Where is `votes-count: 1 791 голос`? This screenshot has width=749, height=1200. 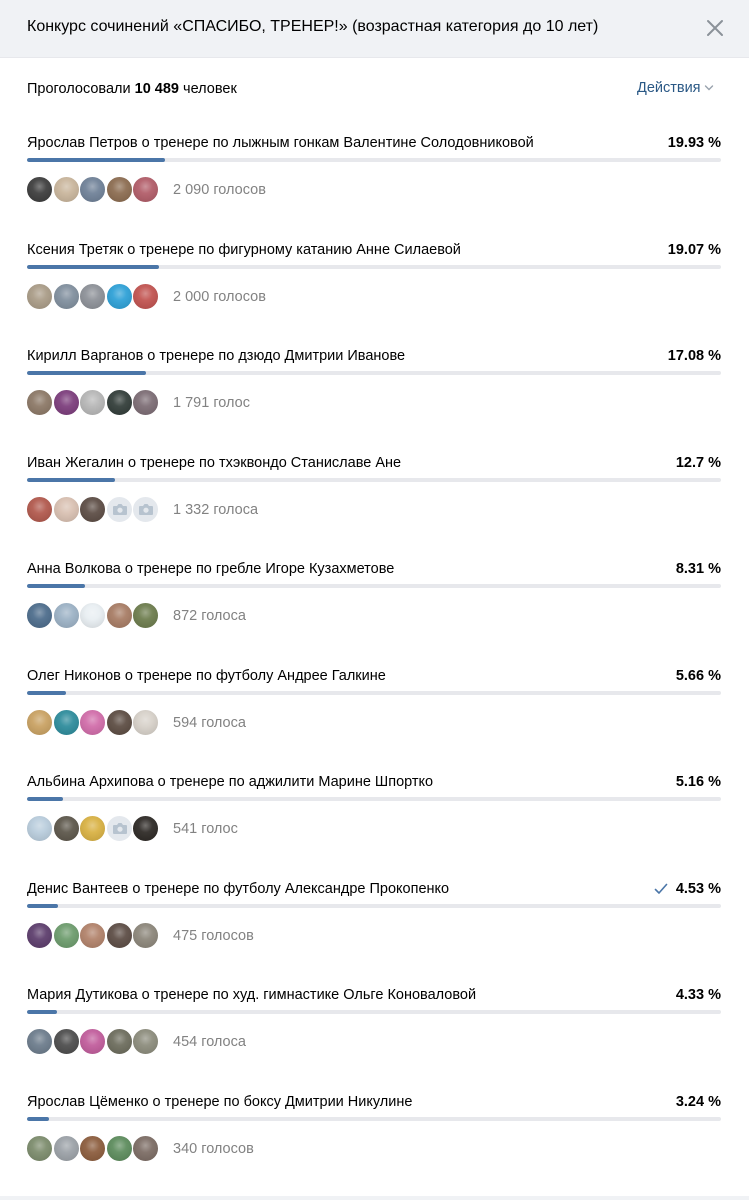
votes-count: 1 791 голос is located at coordinates (211, 403).